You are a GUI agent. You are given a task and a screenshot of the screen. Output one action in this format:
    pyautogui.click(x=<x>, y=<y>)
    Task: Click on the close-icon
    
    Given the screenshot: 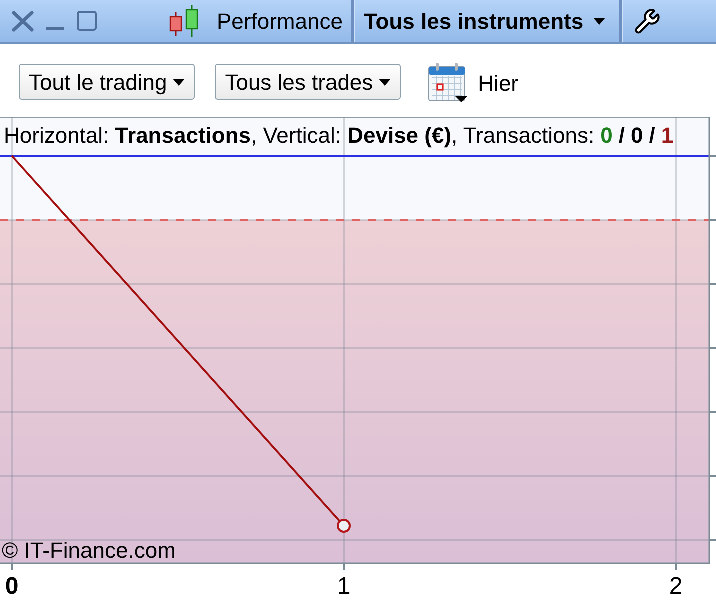 What is the action you would take?
    pyautogui.click(x=23, y=21)
    